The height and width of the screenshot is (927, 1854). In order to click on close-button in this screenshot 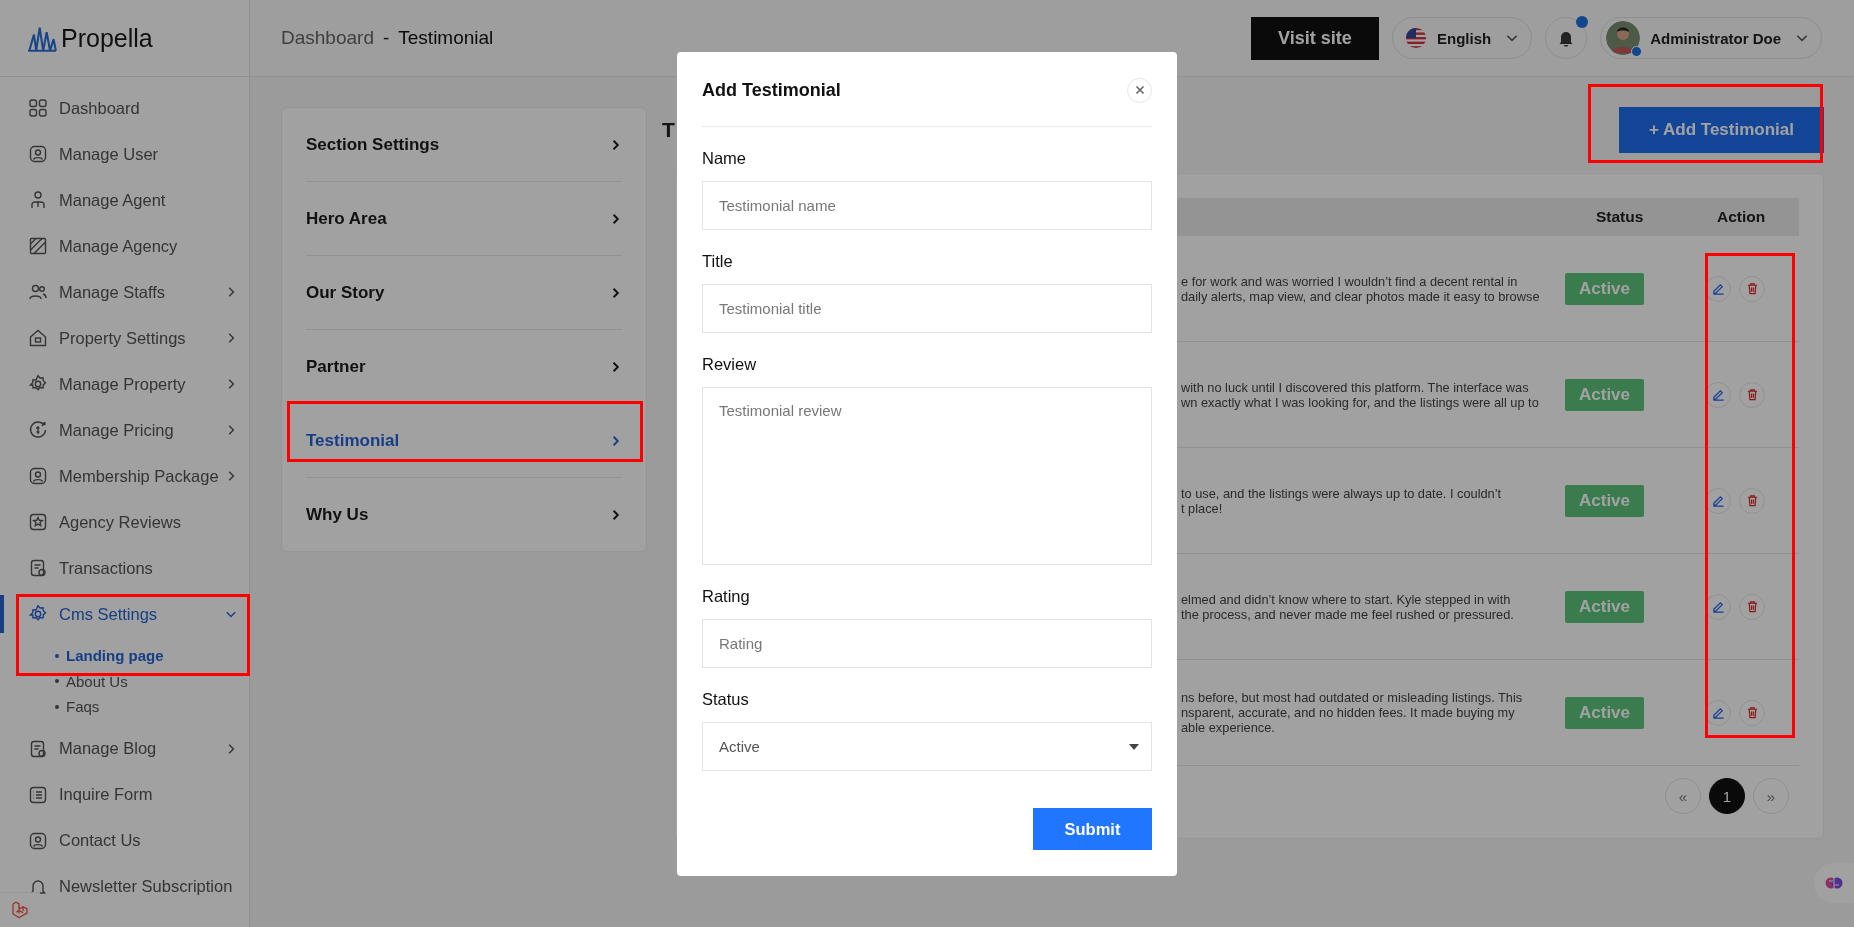, I will do `click(1139, 90)`.